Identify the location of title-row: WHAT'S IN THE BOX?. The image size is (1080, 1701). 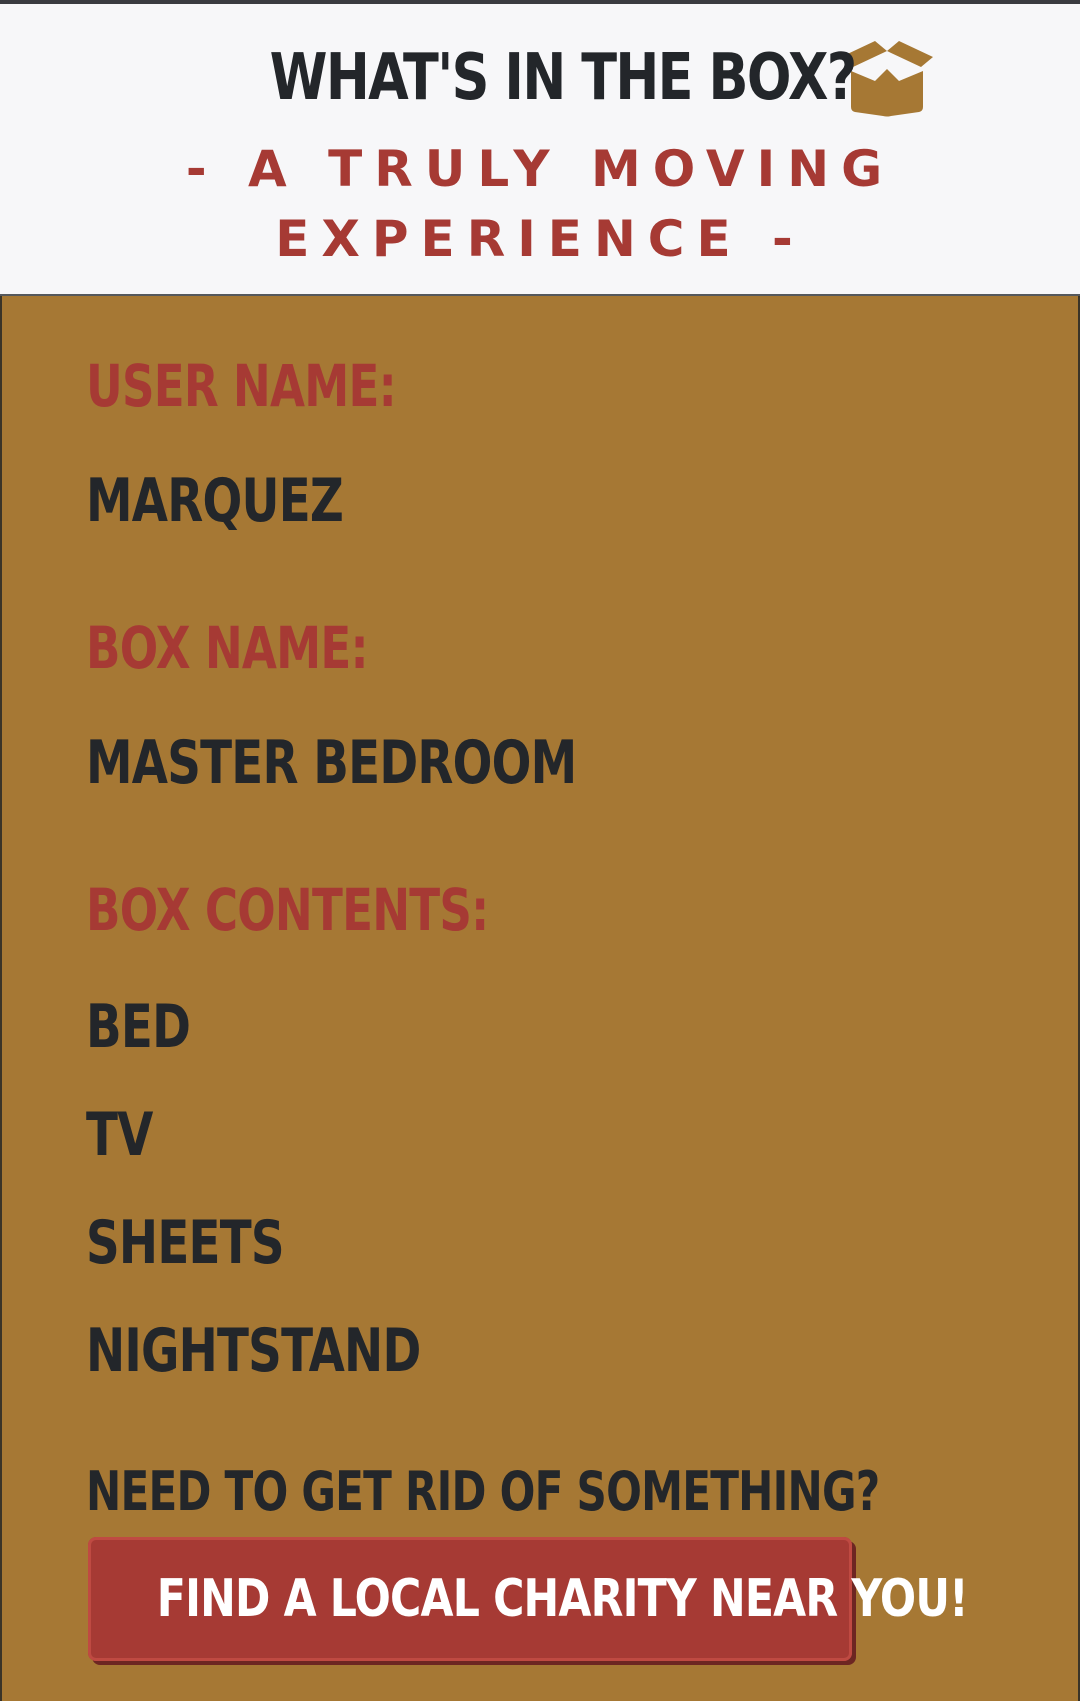
(540, 78).